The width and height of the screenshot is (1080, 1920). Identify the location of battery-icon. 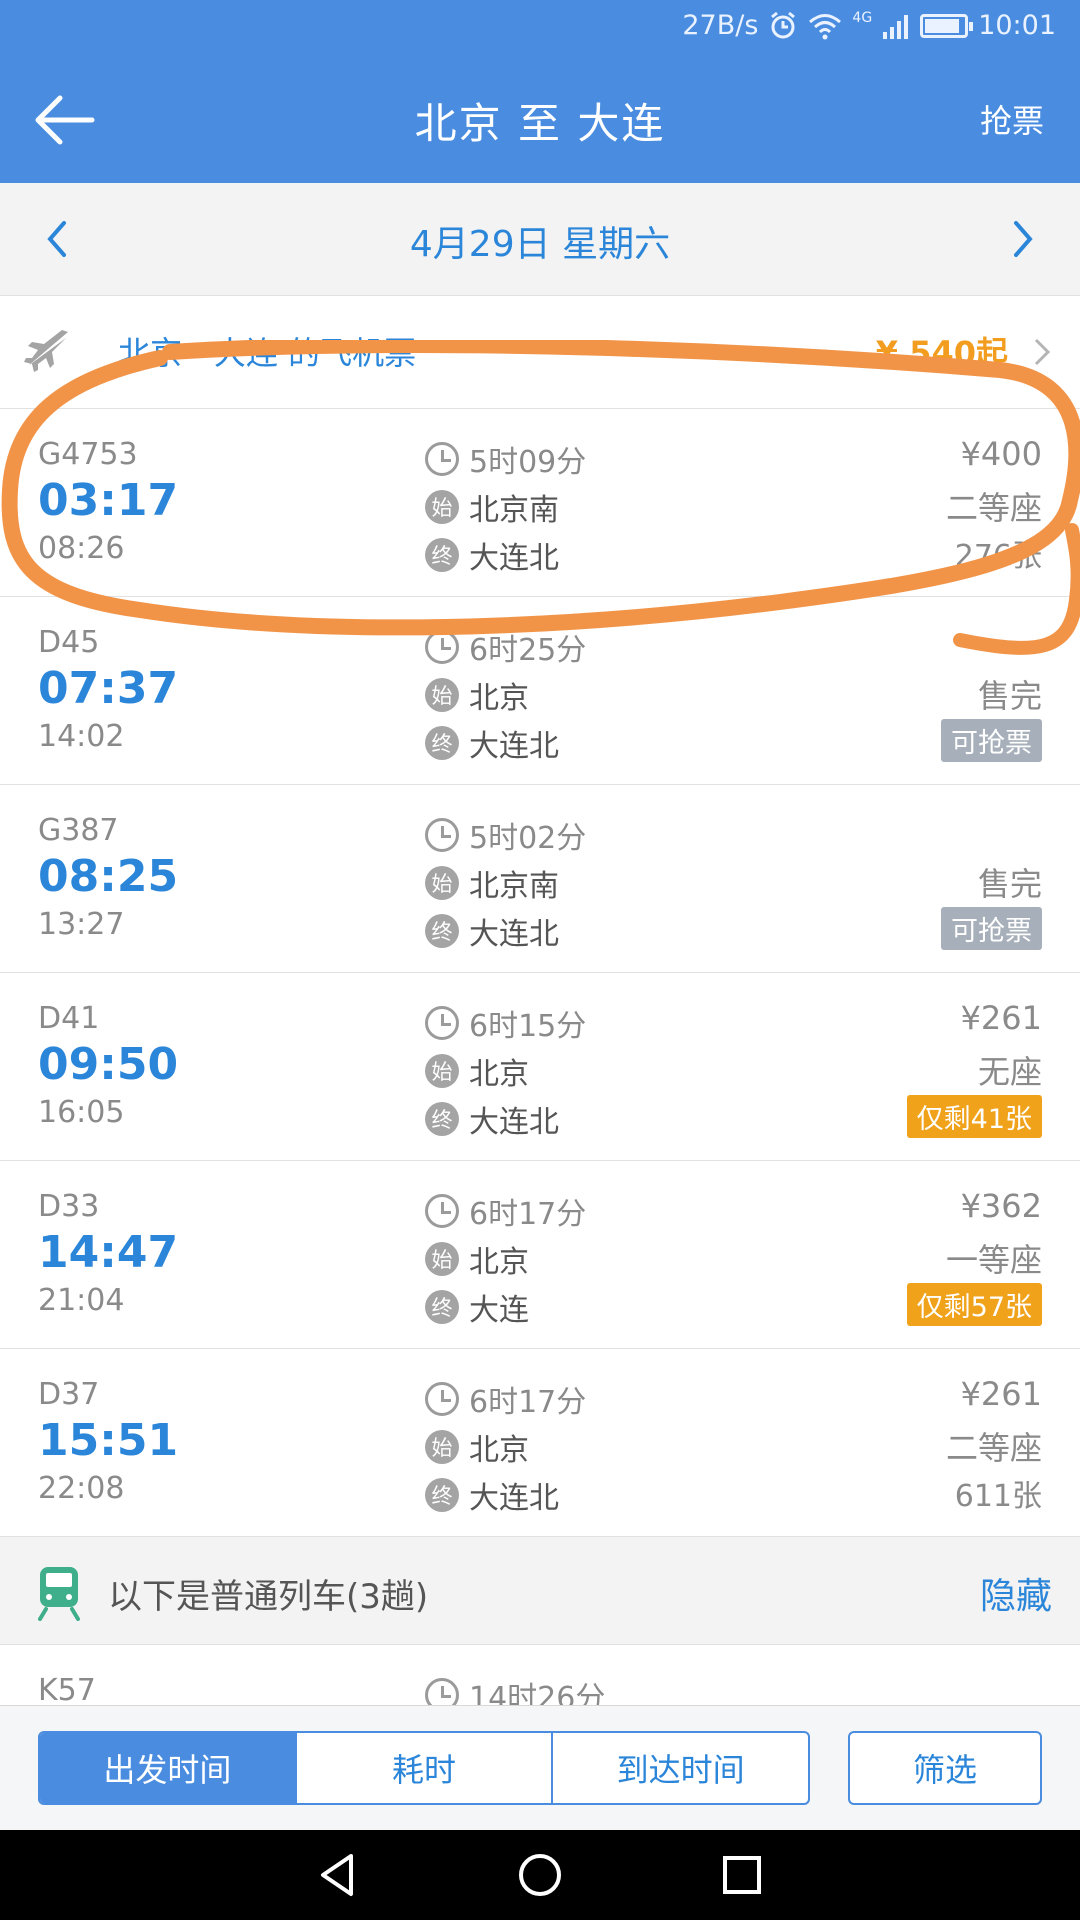
(947, 25).